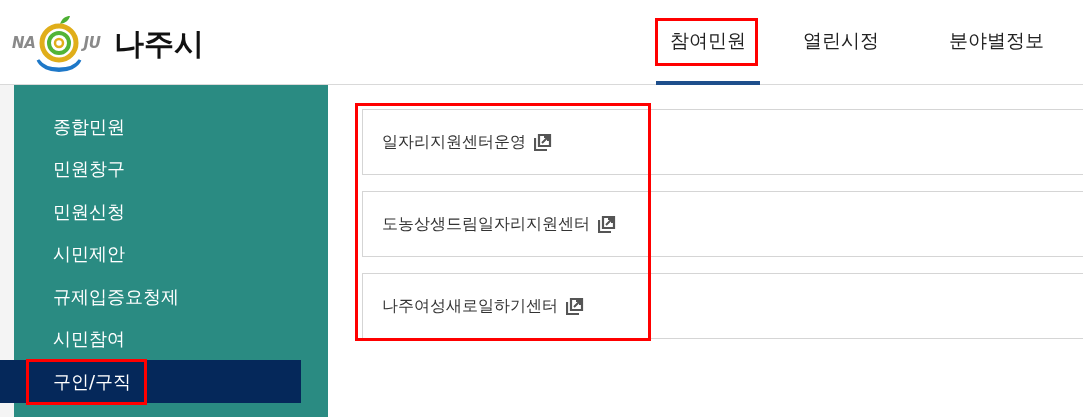 The image size is (1083, 417). What do you see at coordinates (157, 168) in the screenshot?
I see `sidebar-item: 민원창구` at bounding box center [157, 168].